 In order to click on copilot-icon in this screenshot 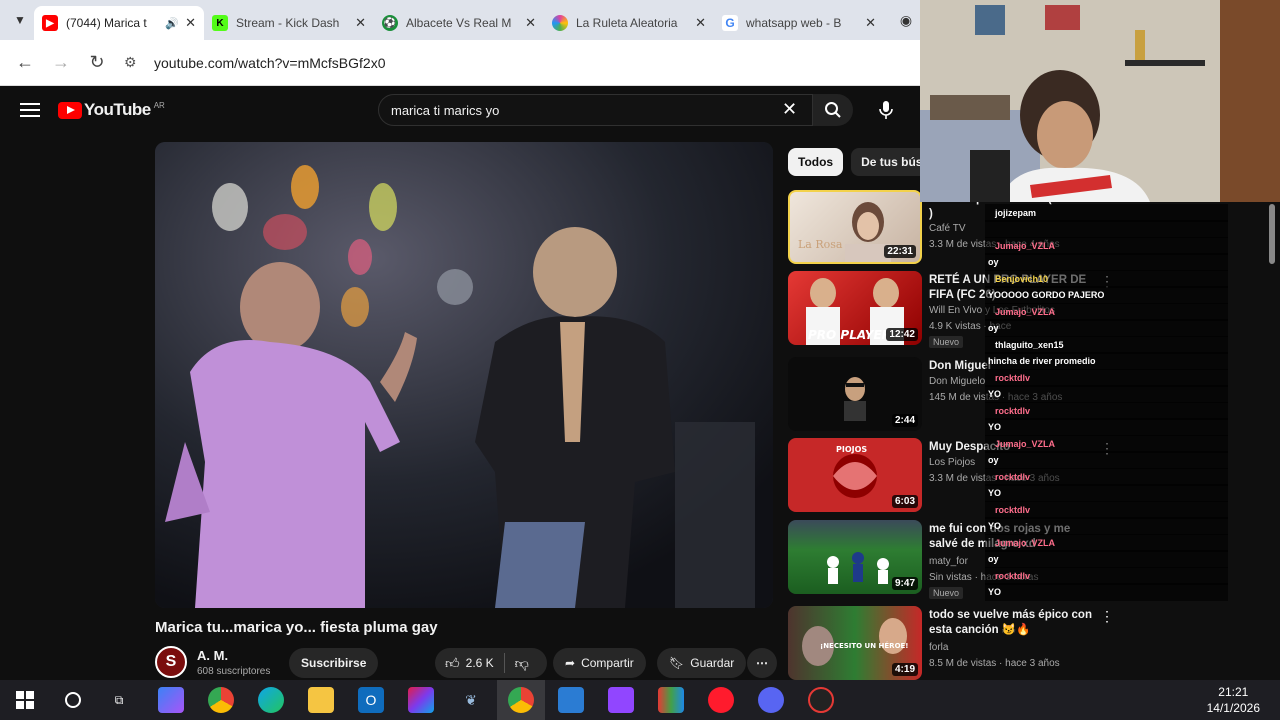, I will do `click(171, 700)`.